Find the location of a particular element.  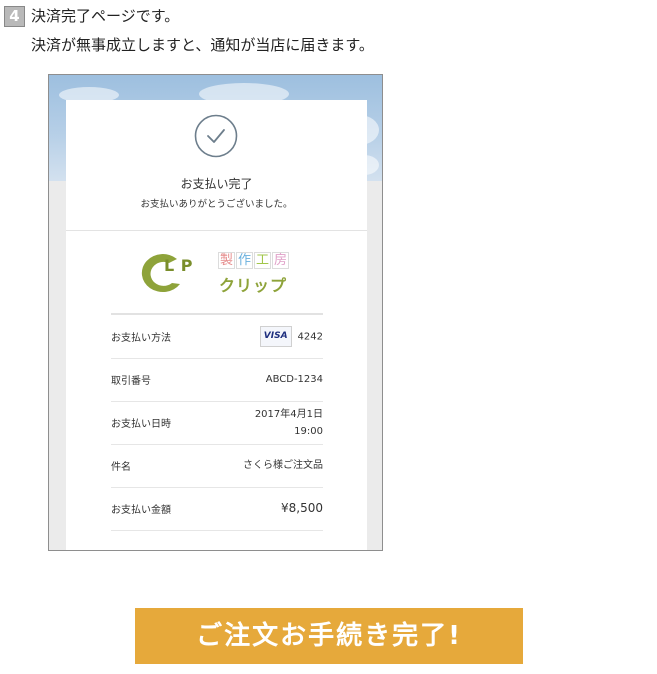

detail-value: さくら様ご注文品 is located at coordinates (283, 465).